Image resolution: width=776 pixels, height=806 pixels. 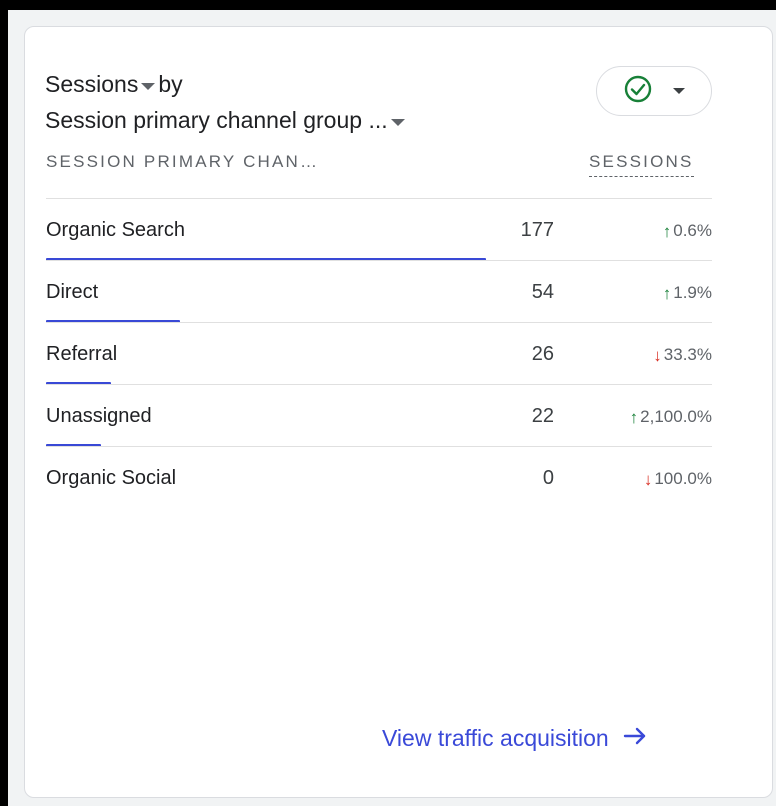 What do you see at coordinates (641, 164) in the screenshot?
I see `sessions-column-header: SESSIONS` at bounding box center [641, 164].